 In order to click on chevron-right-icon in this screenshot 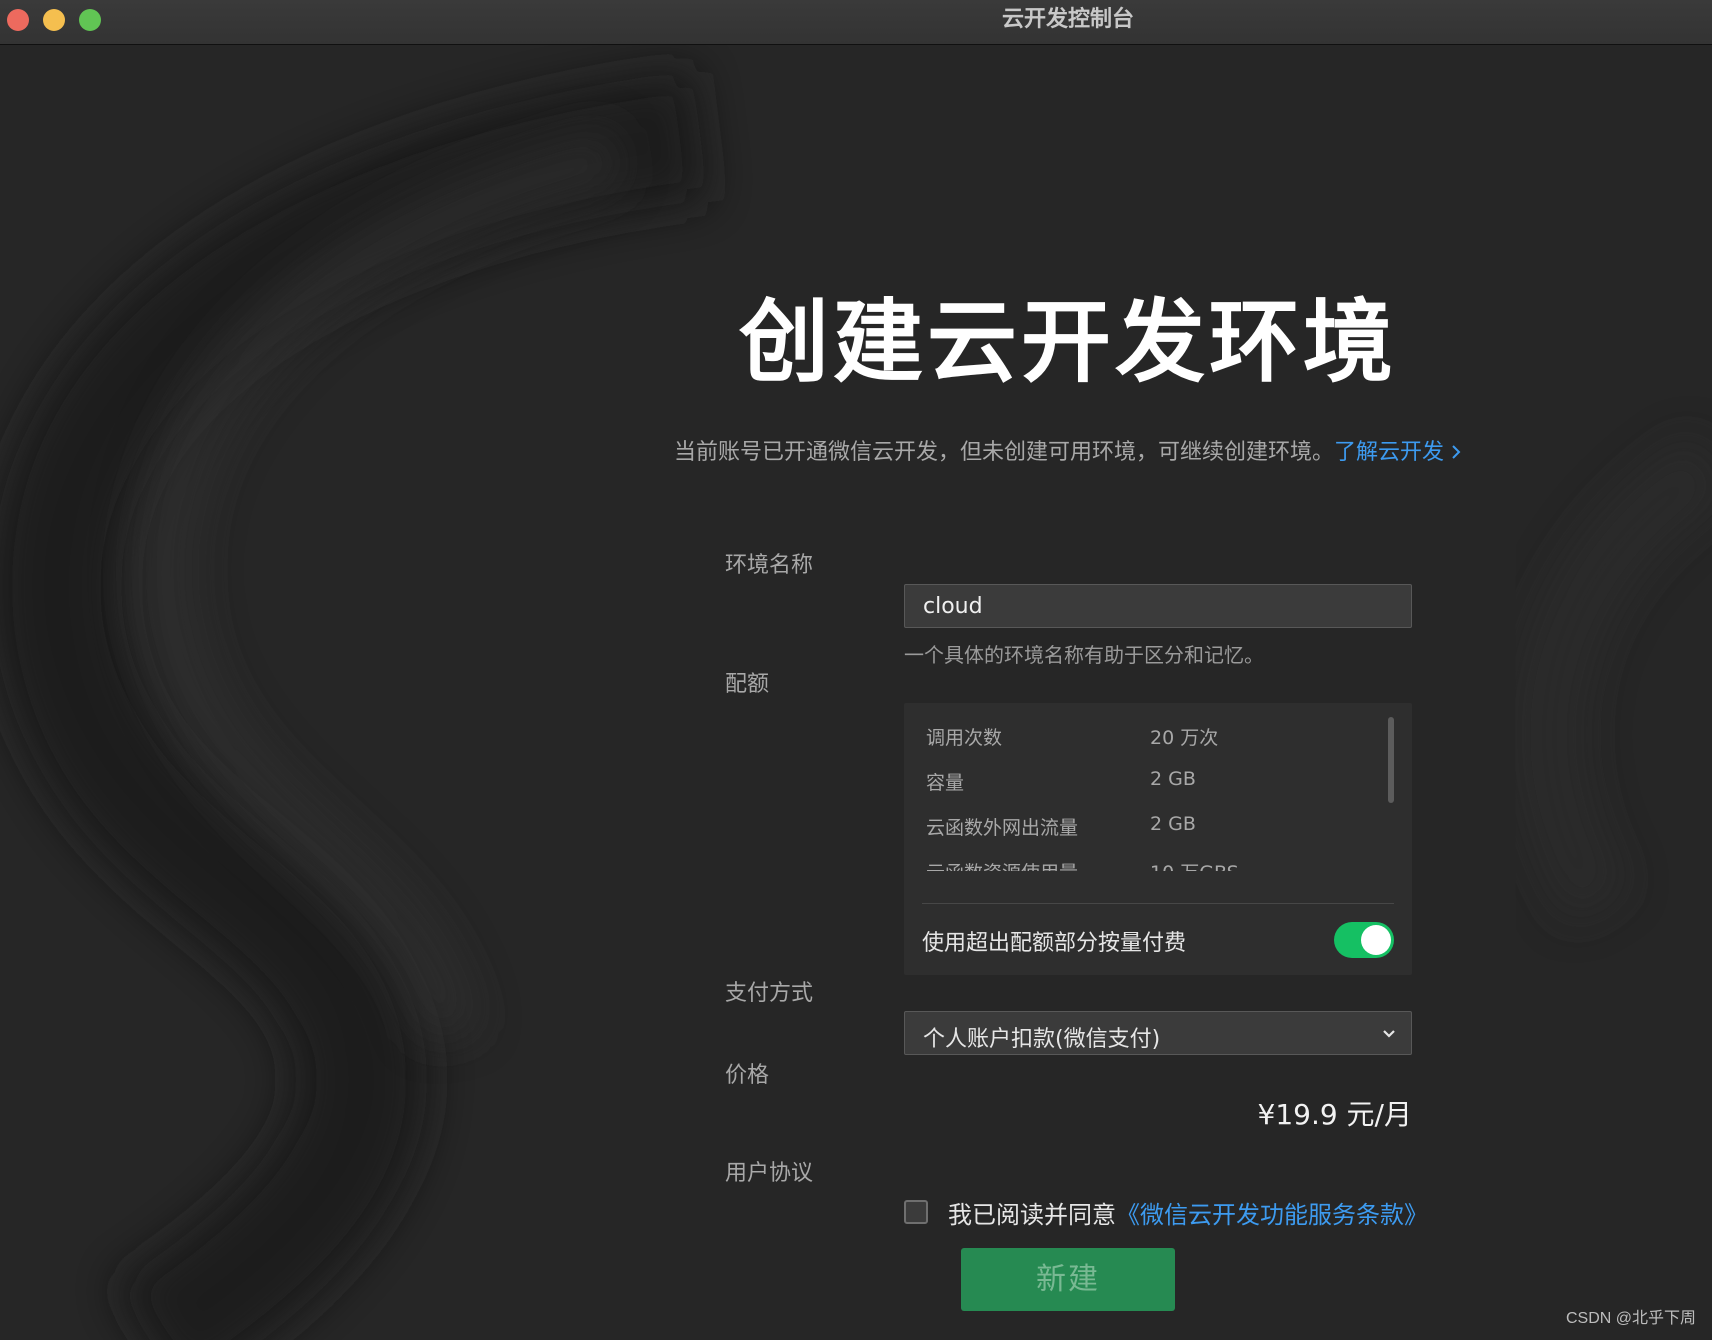, I will do `click(1456, 452)`.